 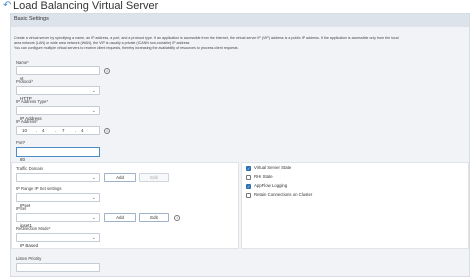 What do you see at coordinates (21, 142) in the screenshot?
I see `port-label: Port*` at bounding box center [21, 142].